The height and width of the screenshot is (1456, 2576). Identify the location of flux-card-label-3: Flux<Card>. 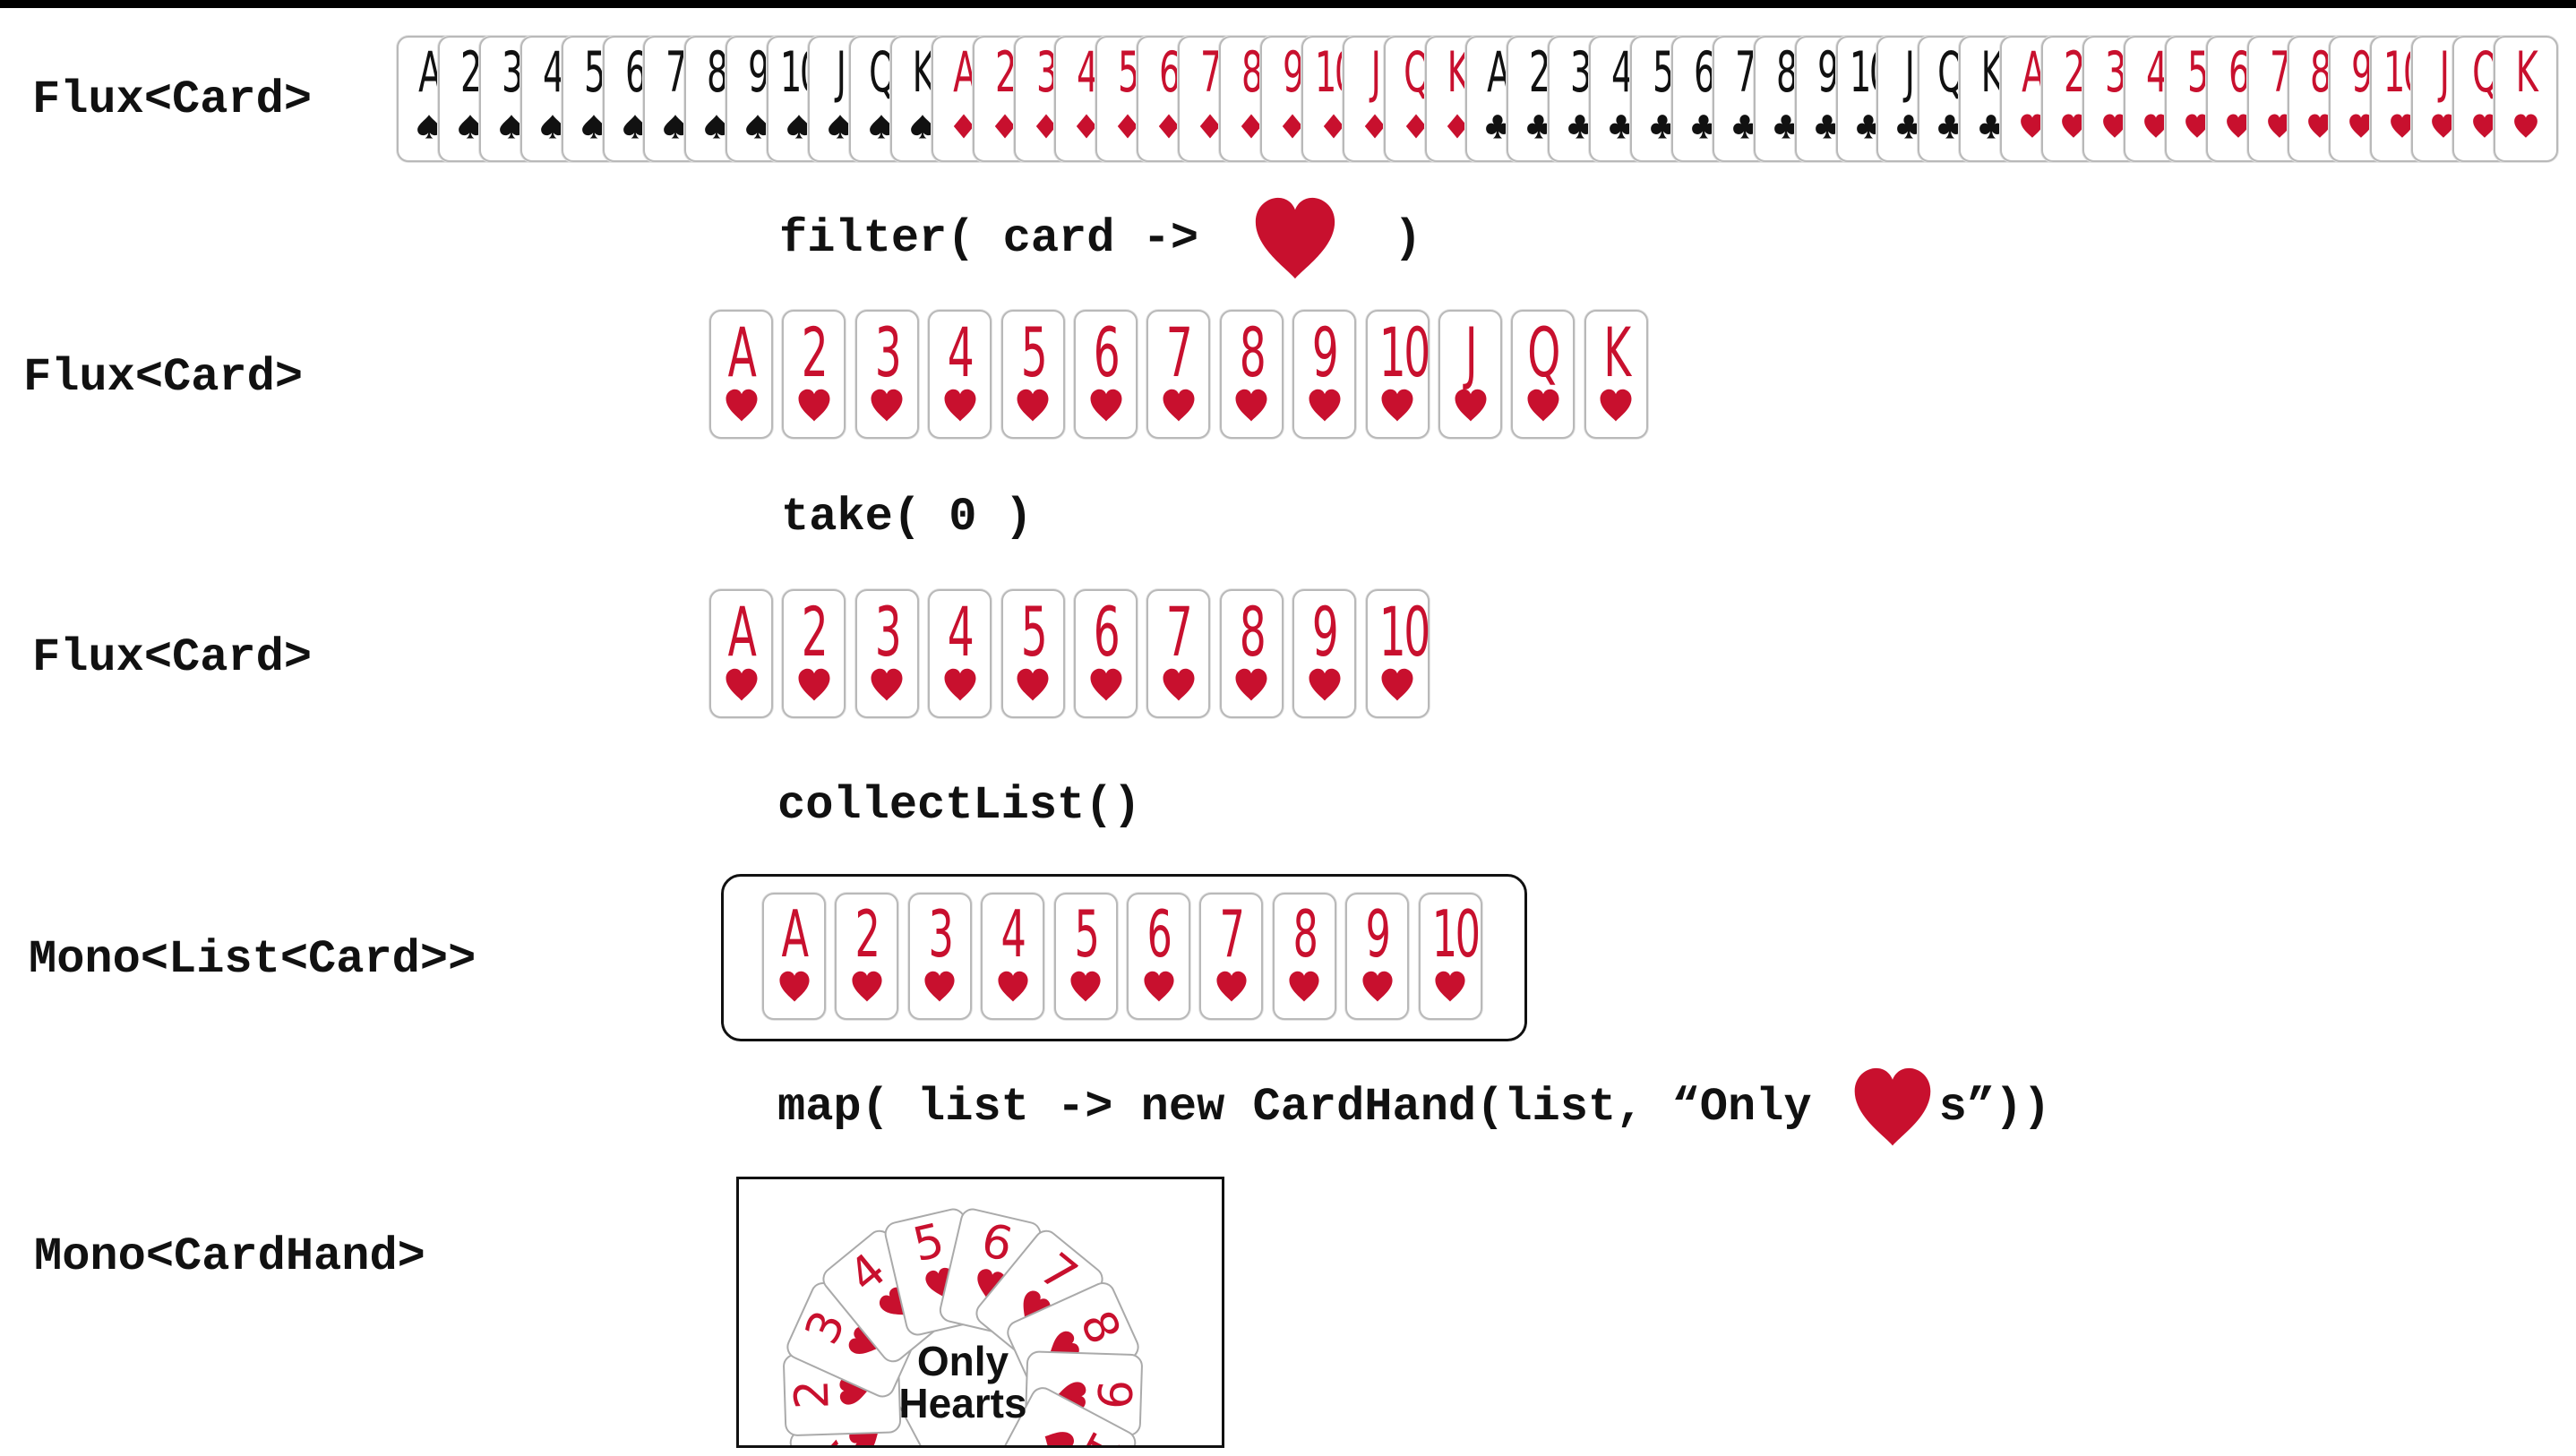
(172, 657).